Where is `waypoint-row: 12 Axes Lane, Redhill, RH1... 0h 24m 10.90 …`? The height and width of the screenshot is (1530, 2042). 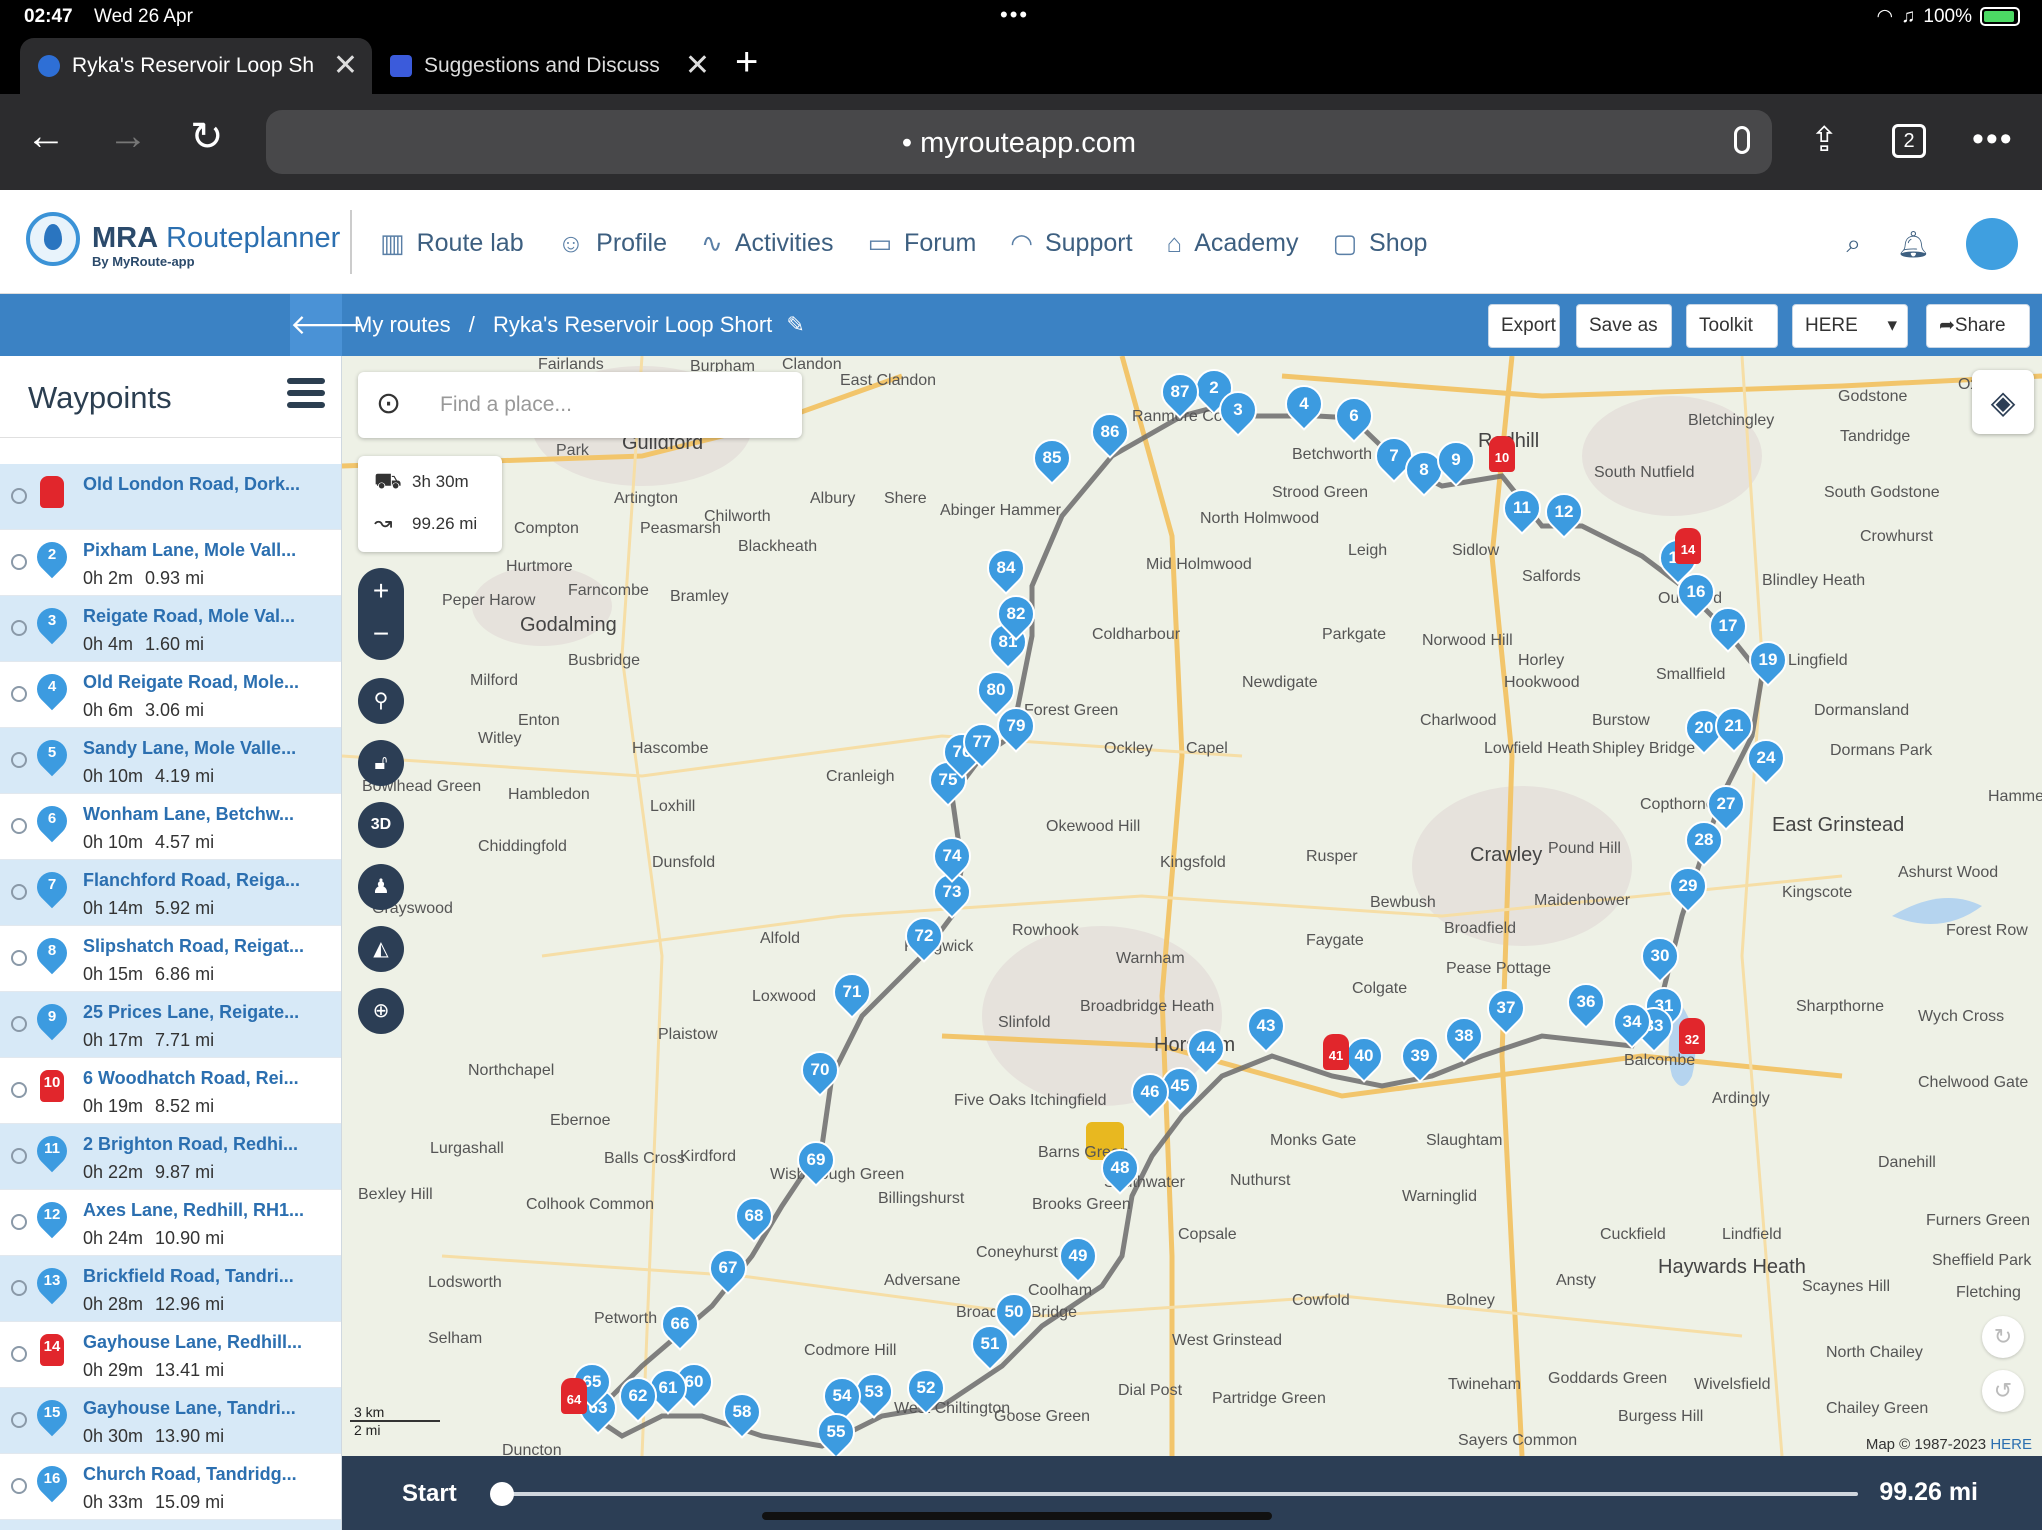
waypoint-row: 12 Axes Lane, Redhill, RH1... 0h 24m 10.90 … is located at coordinates (170, 1223).